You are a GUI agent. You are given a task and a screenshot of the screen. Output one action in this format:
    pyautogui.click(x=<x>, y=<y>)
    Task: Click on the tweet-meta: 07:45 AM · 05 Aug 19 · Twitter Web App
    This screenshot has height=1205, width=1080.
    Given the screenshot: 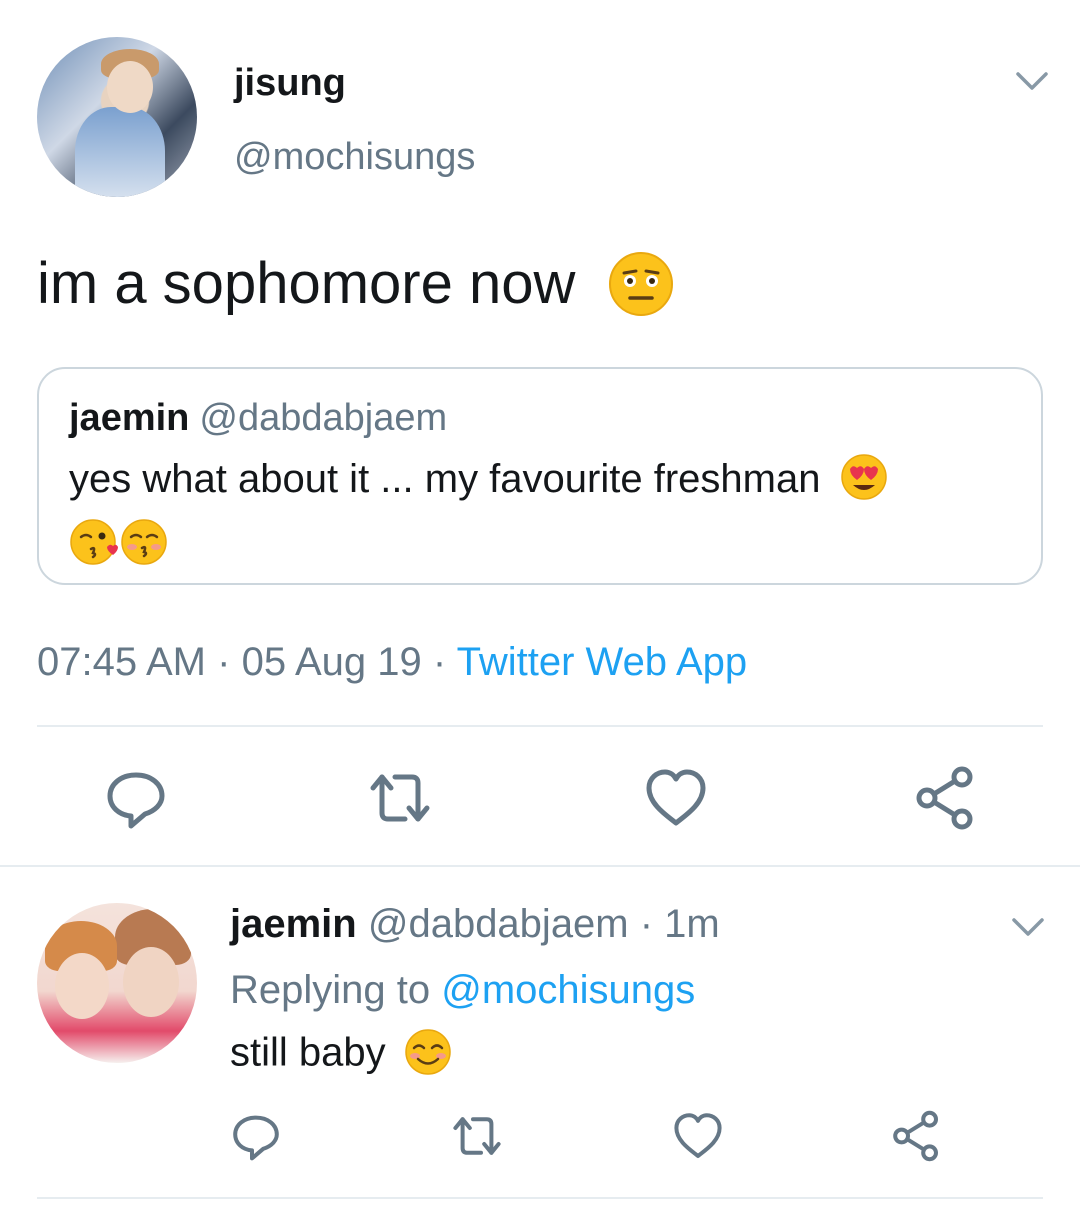 What is the action you would take?
    pyautogui.click(x=392, y=662)
    